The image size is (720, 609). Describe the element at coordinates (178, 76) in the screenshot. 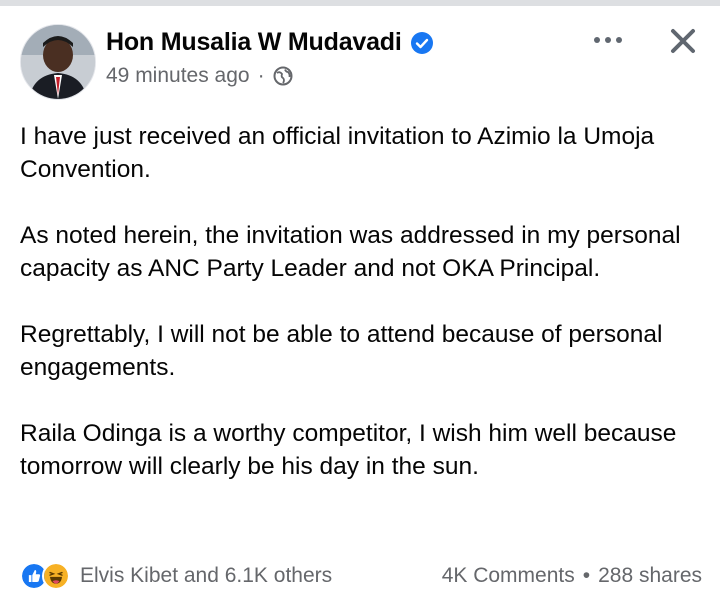

I see `post-timestamp: 49 minutes ago` at that location.